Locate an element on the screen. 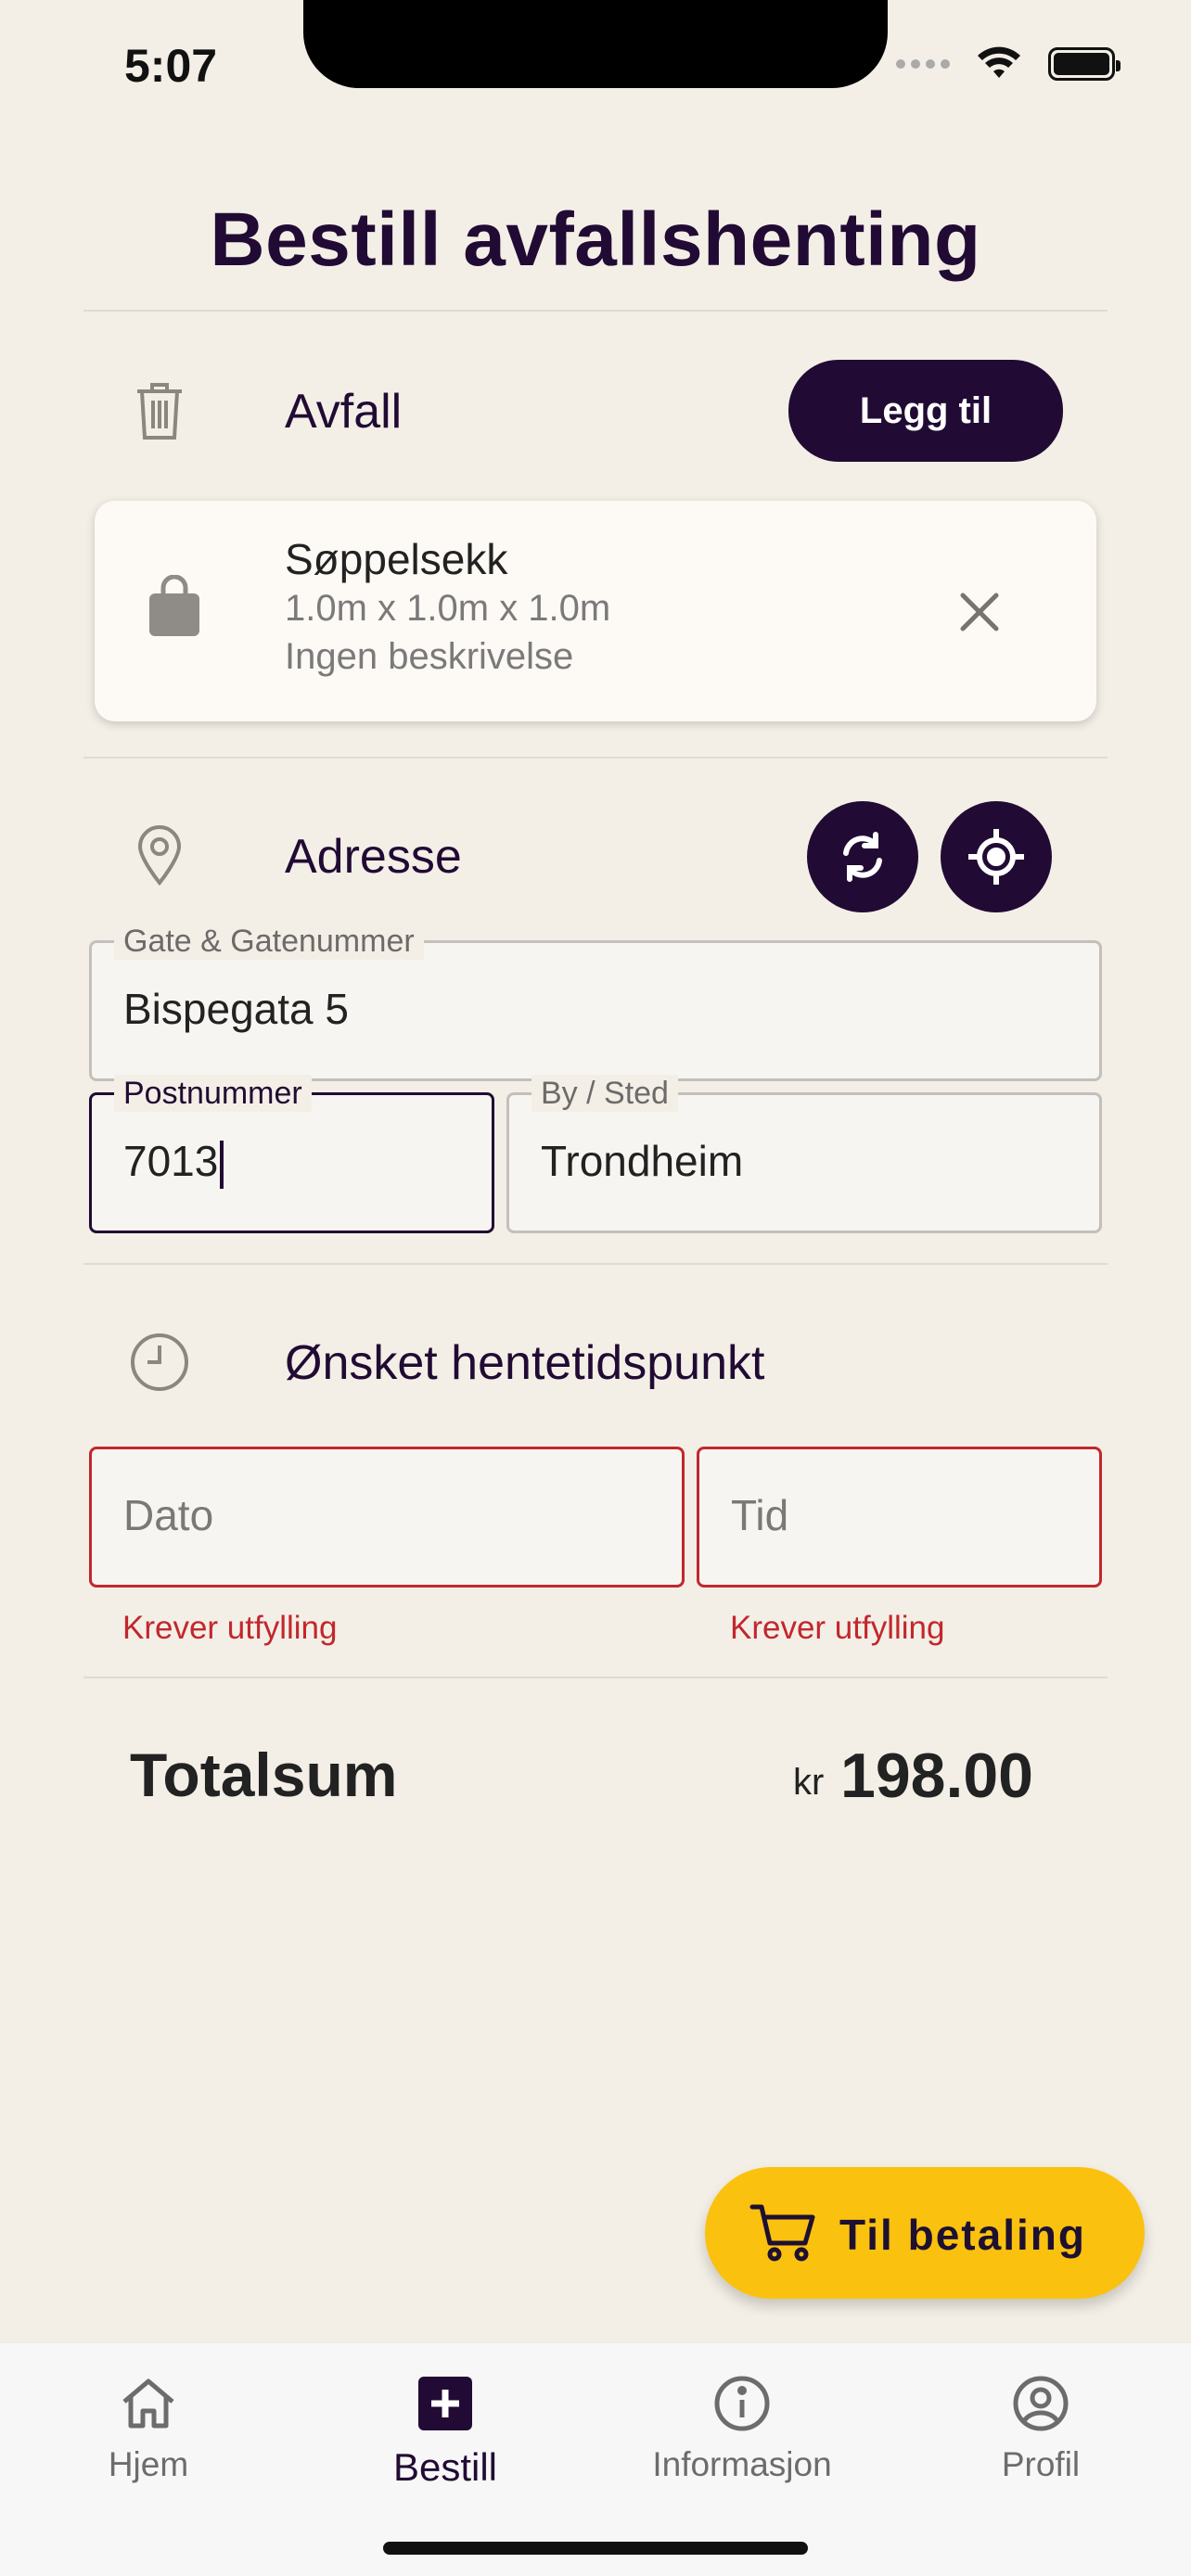 This screenshot has height=2576, width=1191. date-field-placeholder: Dato is located at coordinates (168, 1515).